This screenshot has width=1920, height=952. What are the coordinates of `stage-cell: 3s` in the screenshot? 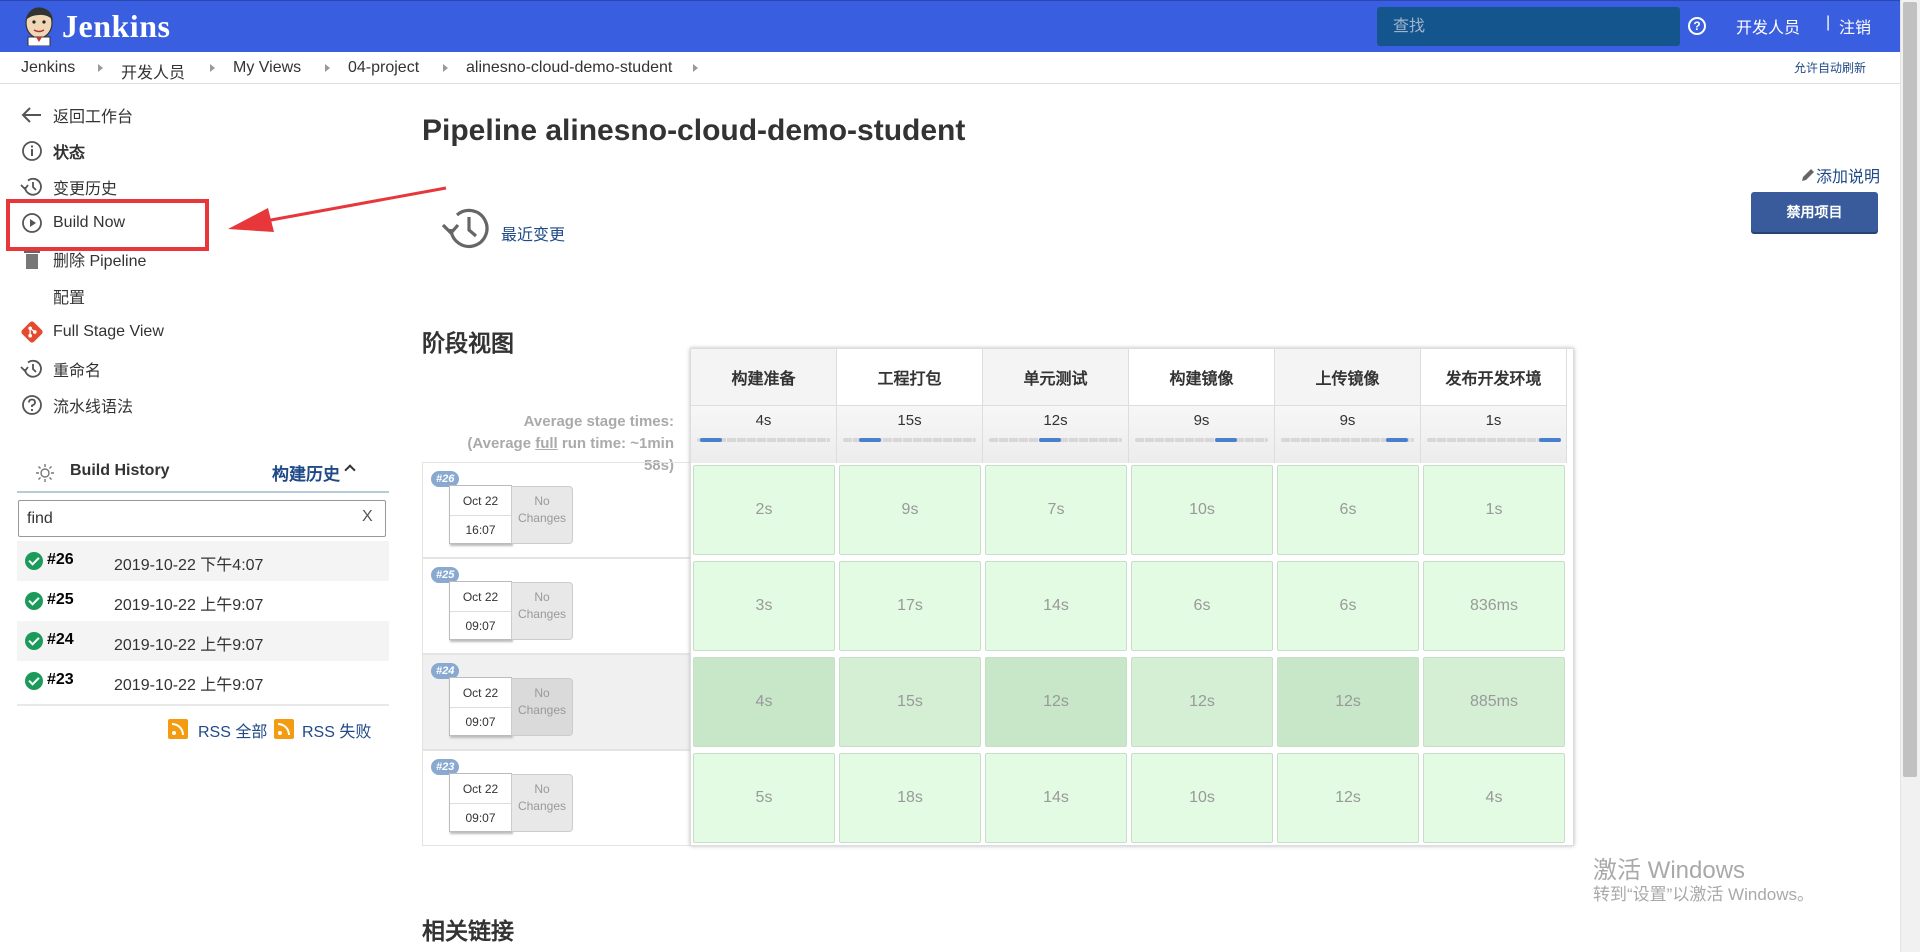 It's located at (764, 606).